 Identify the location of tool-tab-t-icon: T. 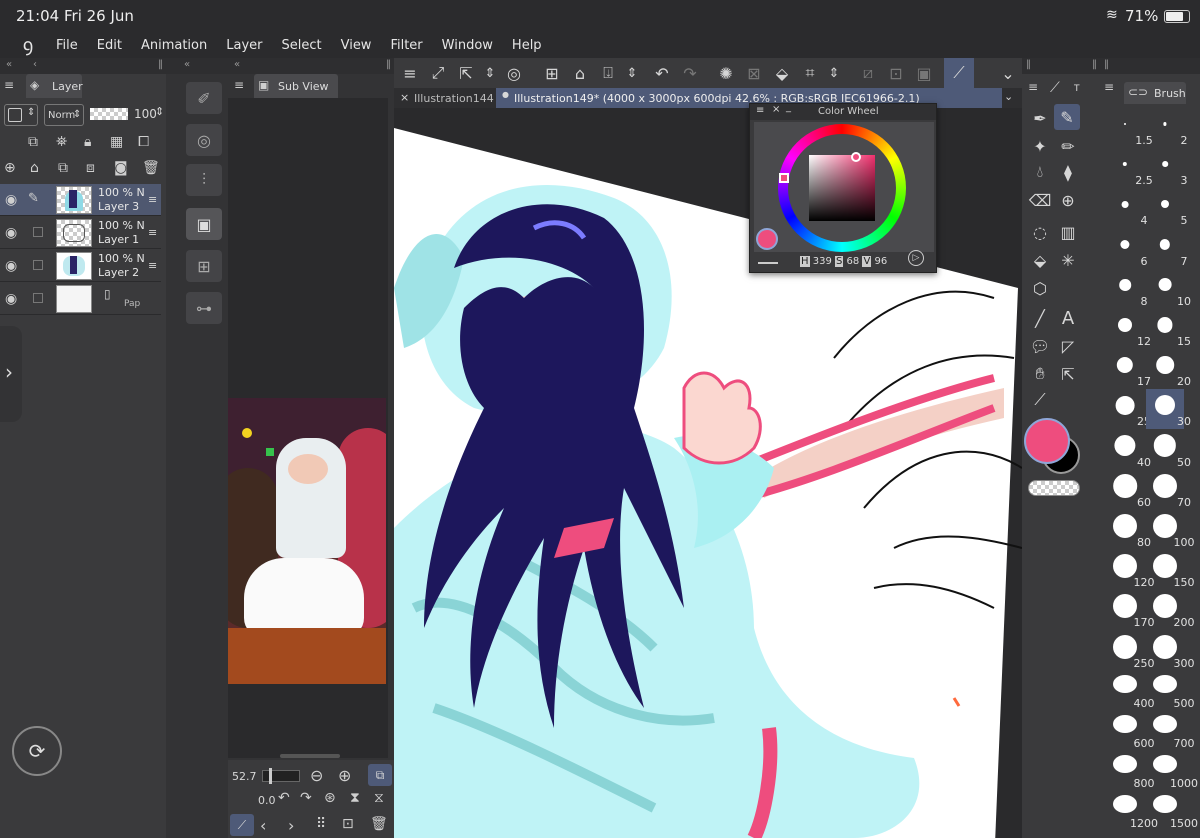
(1077, 89).